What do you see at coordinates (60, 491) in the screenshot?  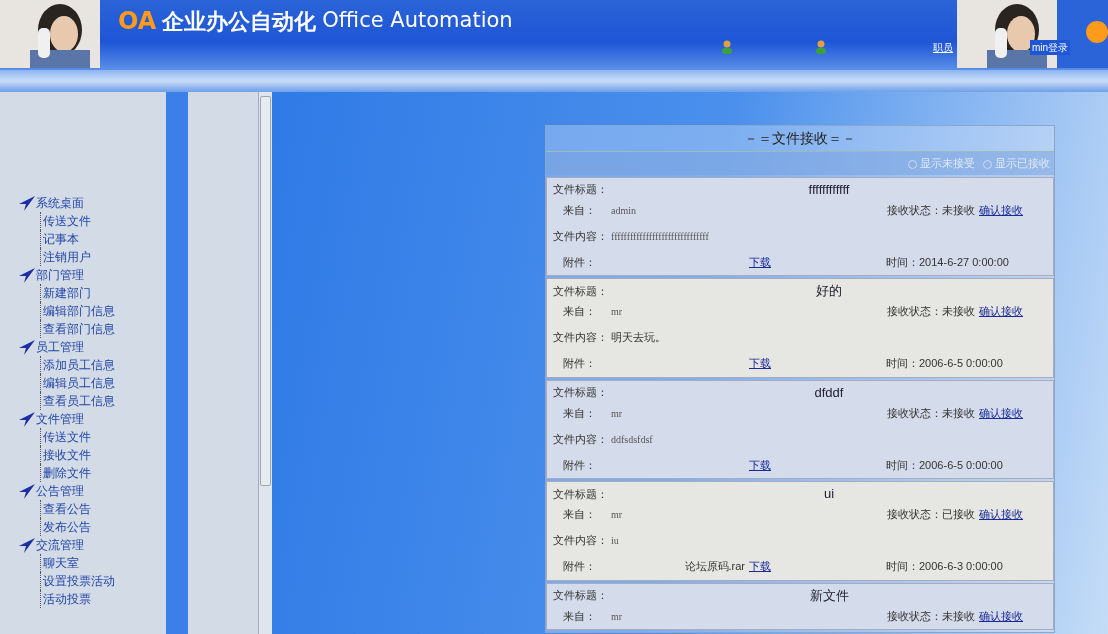 I see `menu-group: 公告管理` at bounding box center [60, 491].